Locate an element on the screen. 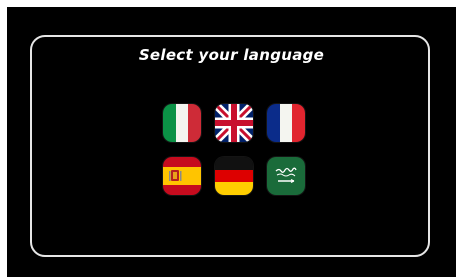 This screenshot has width=459, height=278. germany-flag-icon is located at coordinates (234, 176).